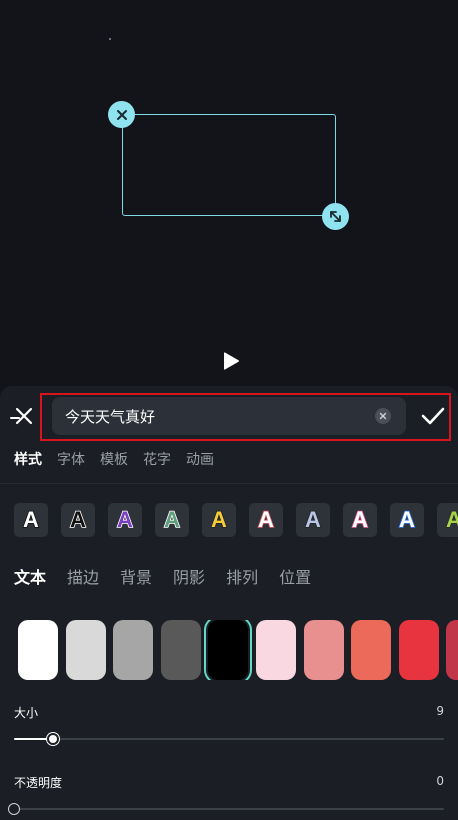 This screenshot has width=458, height=820. Describe the element at coordinates (229, 809) in the screenshot. I see `opacity-slider-track` at that location.